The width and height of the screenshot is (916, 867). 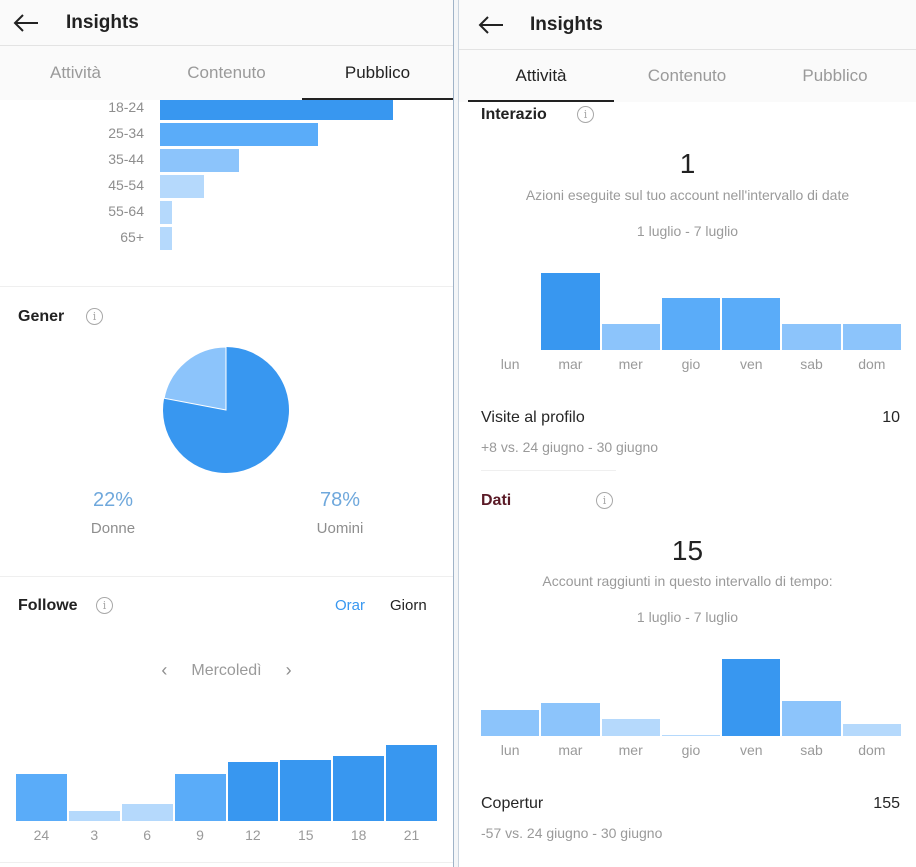 I want to click on age-label: 25-34, so click(x=126, y=133).